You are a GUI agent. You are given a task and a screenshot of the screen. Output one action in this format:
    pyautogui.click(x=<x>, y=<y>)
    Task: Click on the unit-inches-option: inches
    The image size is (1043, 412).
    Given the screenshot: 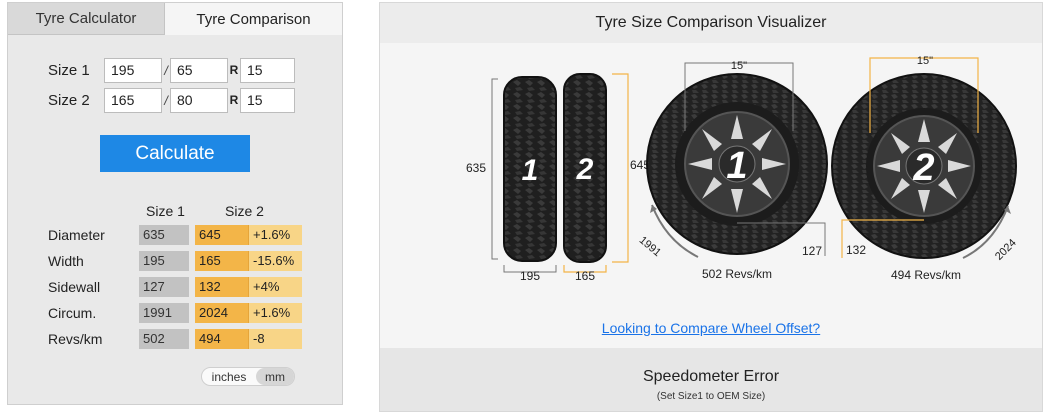 What is the action you would take?
    pyautogui.click(x=229, y=376)
    